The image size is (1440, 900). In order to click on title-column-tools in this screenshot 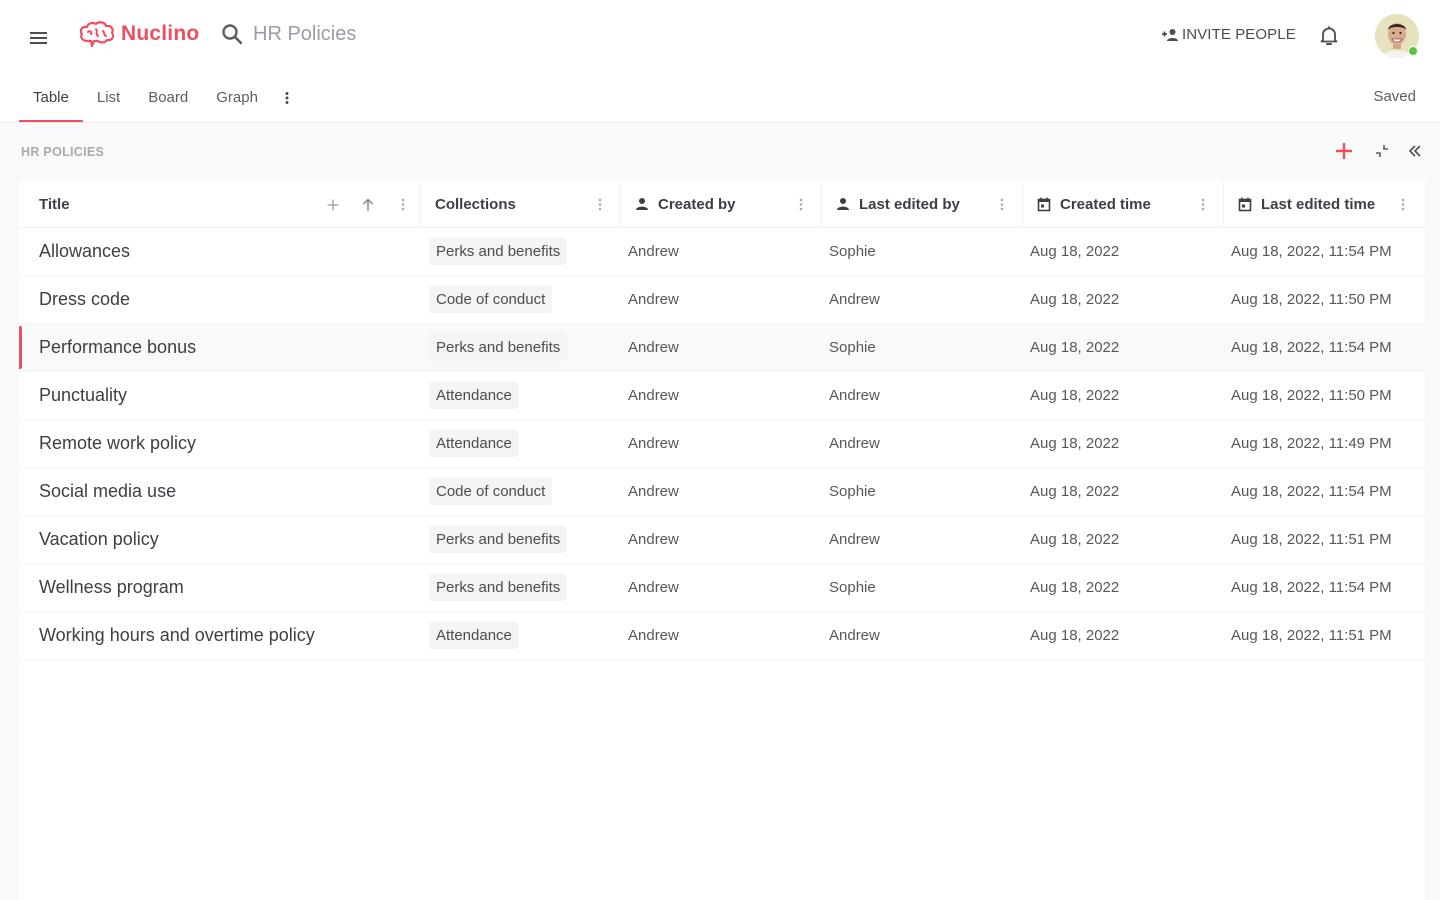, I will do `click(367, 204)`.